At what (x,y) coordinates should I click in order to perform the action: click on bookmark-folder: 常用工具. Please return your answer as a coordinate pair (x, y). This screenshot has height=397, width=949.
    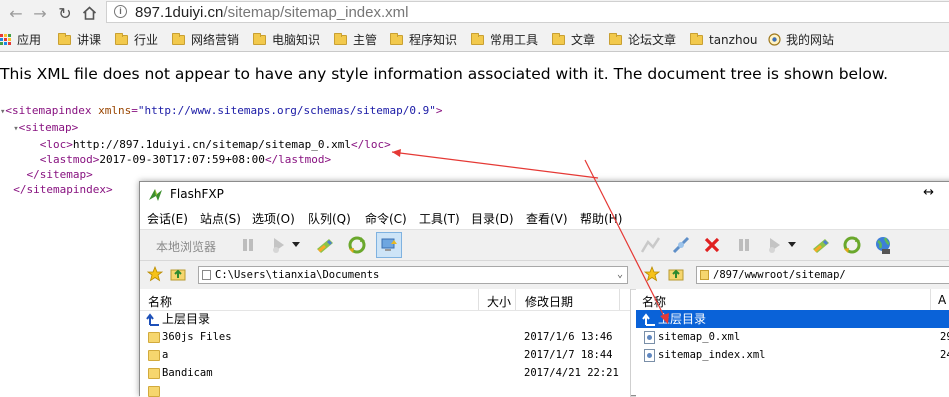
    Looking at the image, I should click on (504, 39).